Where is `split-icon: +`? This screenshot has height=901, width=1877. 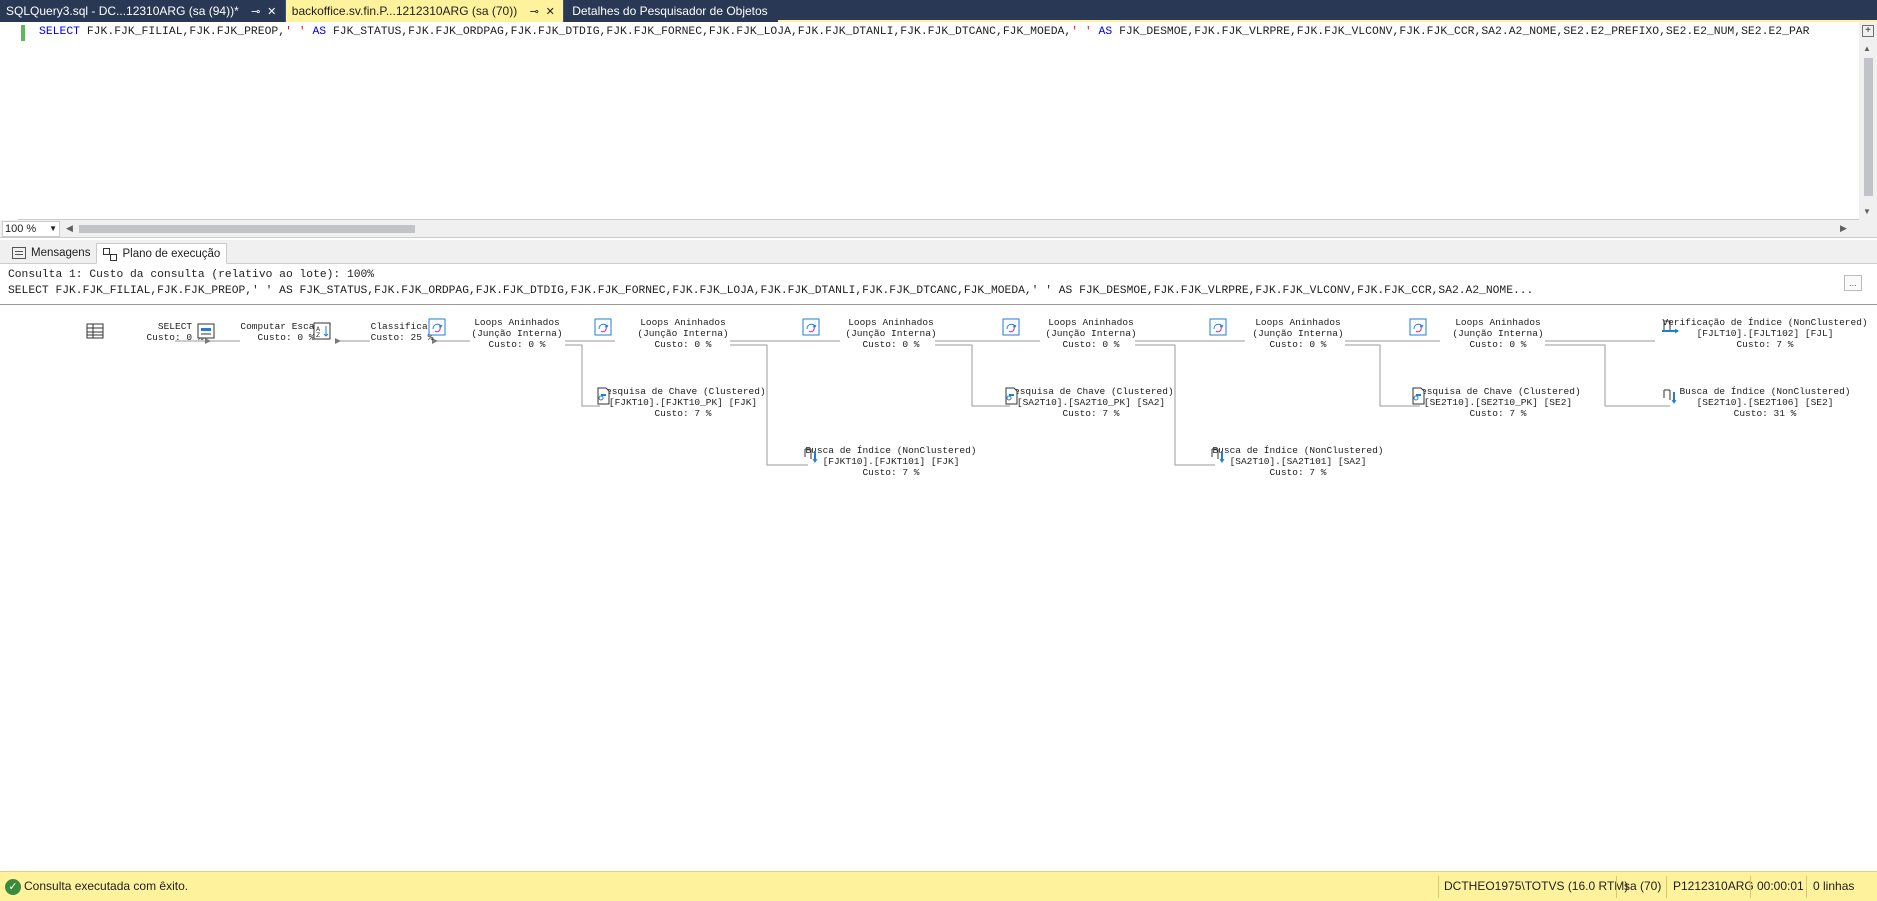 split-icon: + is located at coordinates (1868, 31).